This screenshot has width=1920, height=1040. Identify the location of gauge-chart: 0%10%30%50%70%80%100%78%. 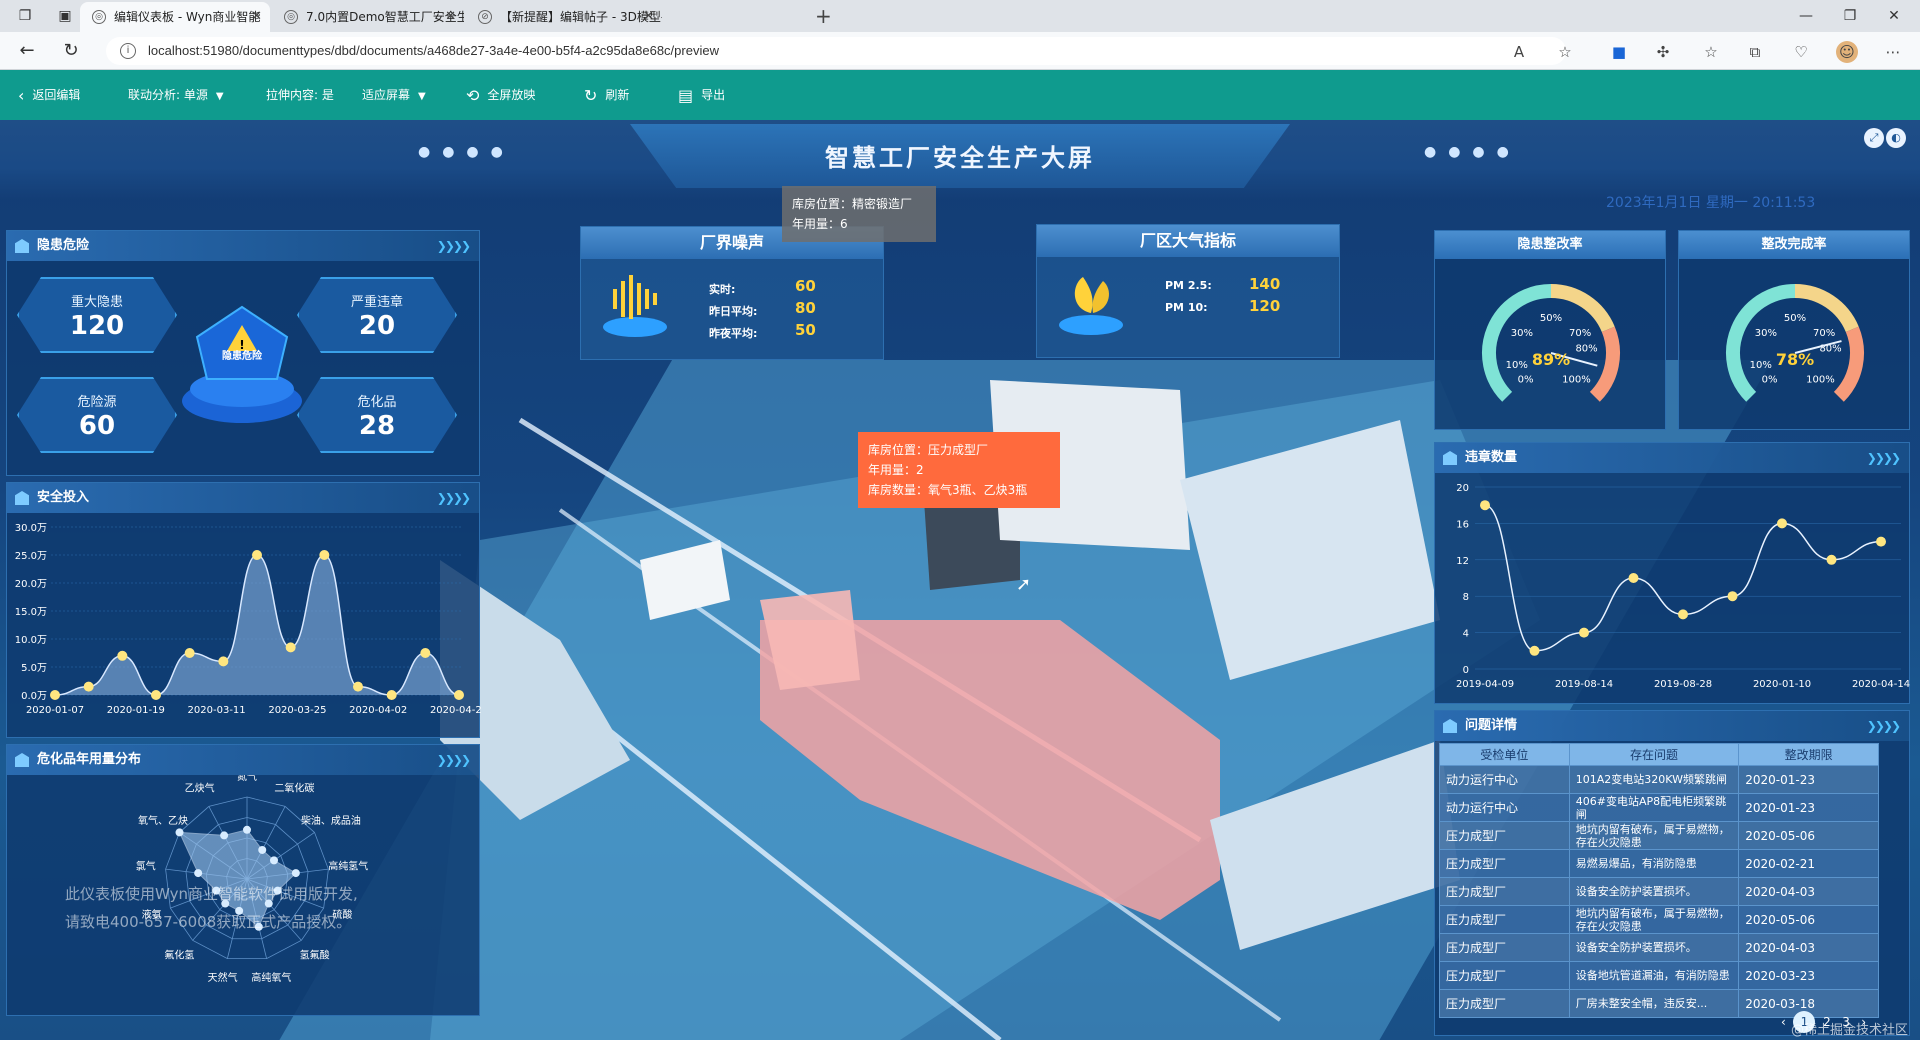
(1795, 345).